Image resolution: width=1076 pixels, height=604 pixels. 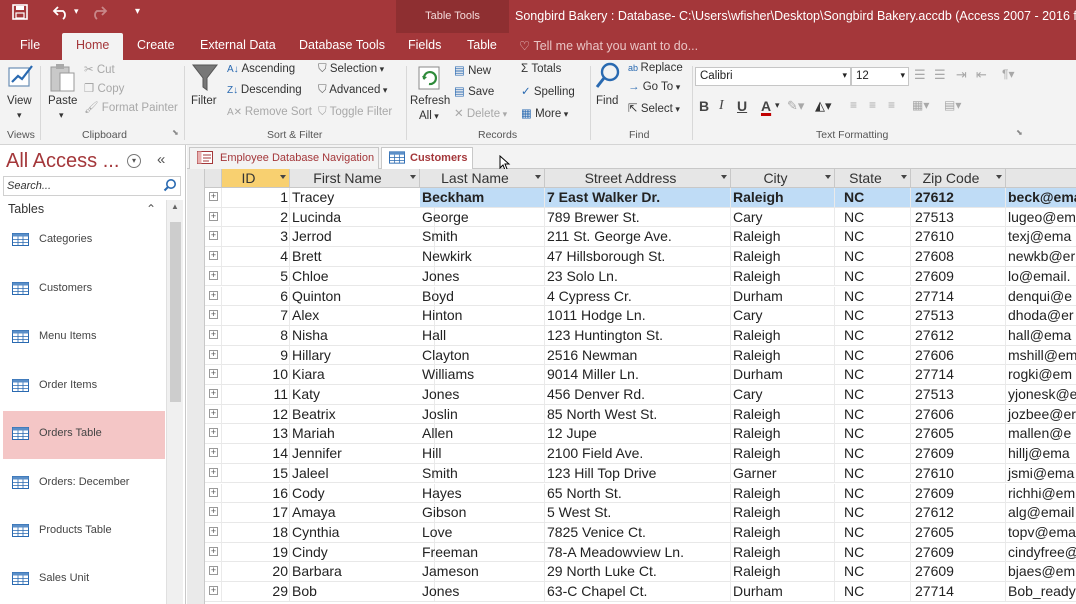 What do you see at coordinates (137, 11) in the screenshot?
I see `customize-qat-icon: ▾` at bounding box center [137, 11].